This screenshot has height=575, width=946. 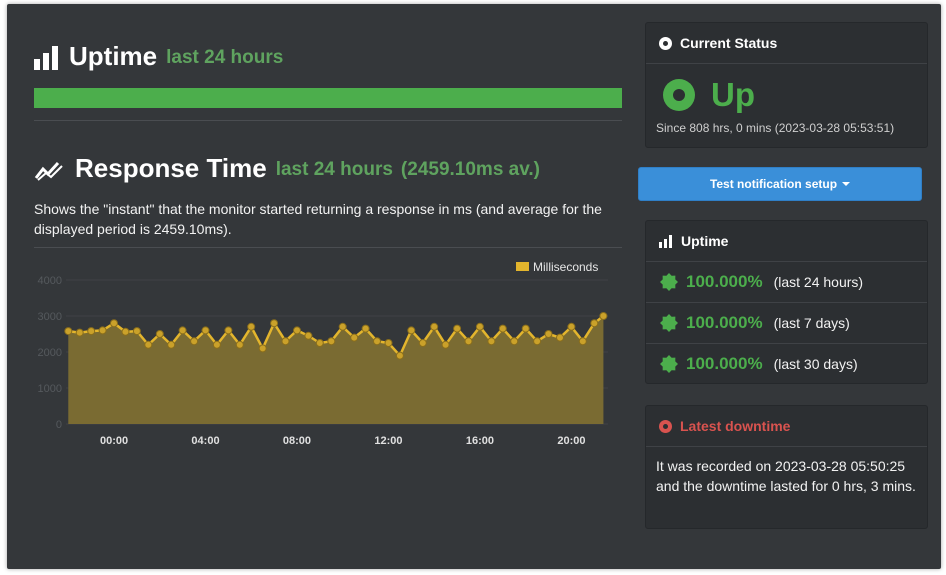 What do you see at coordinates (328, 98) in the screenshot?
I see `uptime-bar` at bounding box center [328, 98].